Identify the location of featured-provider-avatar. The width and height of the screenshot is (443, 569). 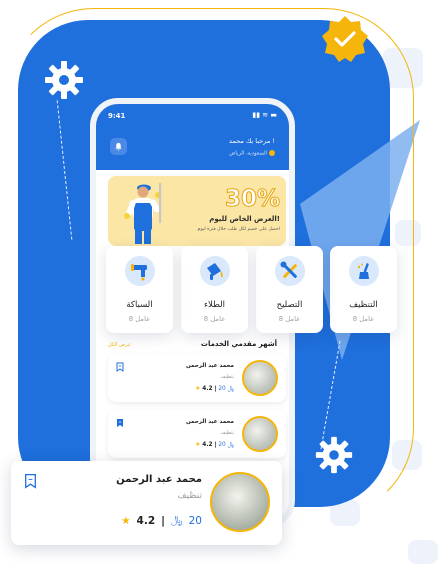
(240, 502).